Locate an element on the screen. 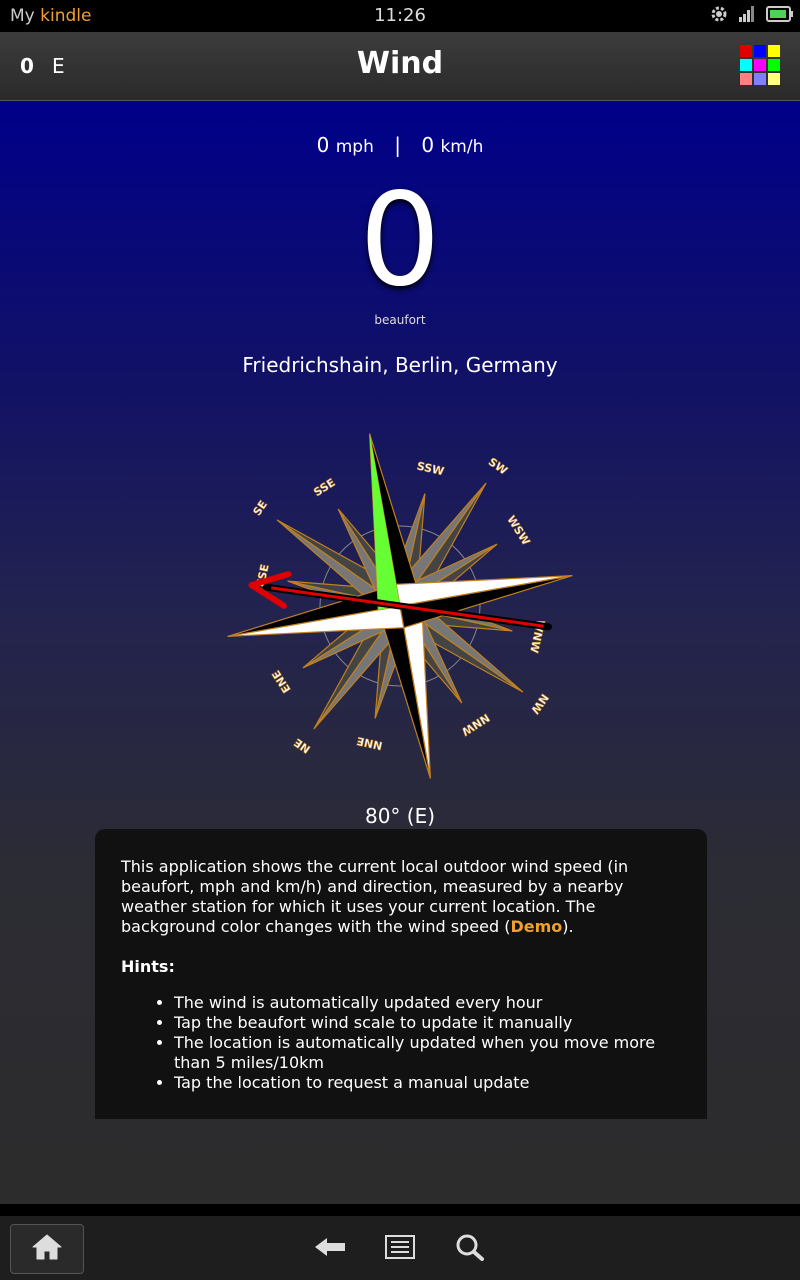 The image size is (800, 1280). beaufort-value: 0 is located at coordinates (400, 241).